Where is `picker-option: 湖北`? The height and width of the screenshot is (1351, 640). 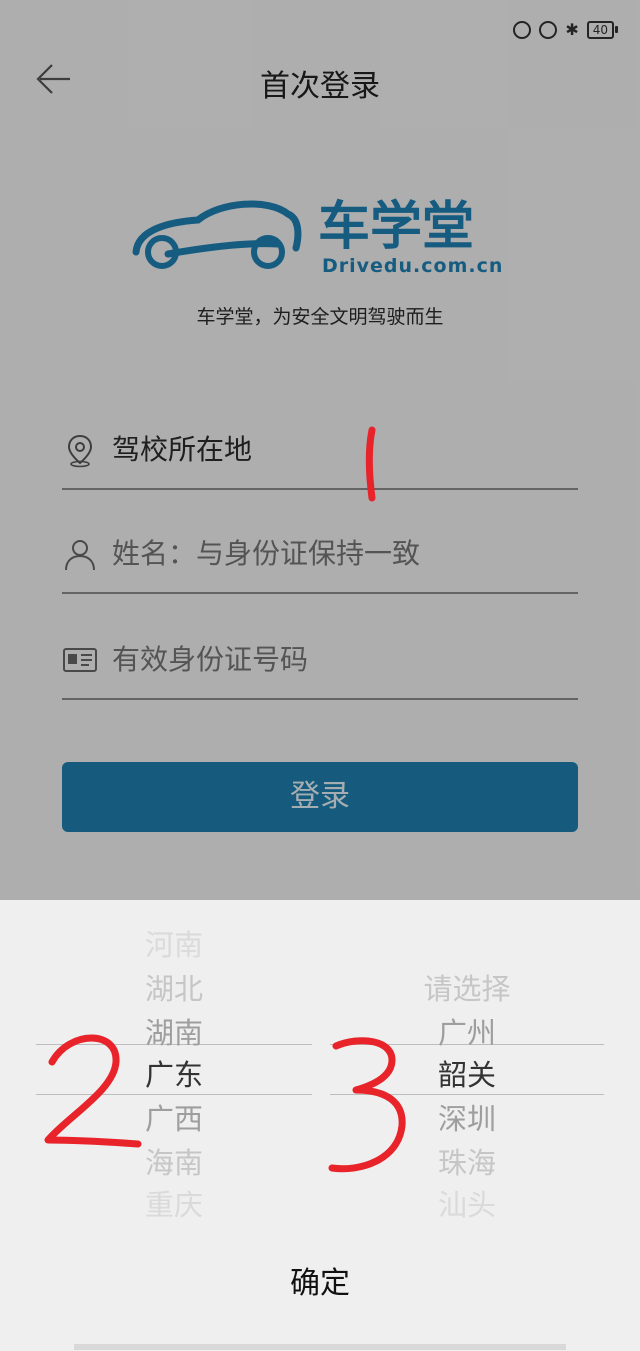 picker-option: 湖北 is located at coordinates (174, 987).